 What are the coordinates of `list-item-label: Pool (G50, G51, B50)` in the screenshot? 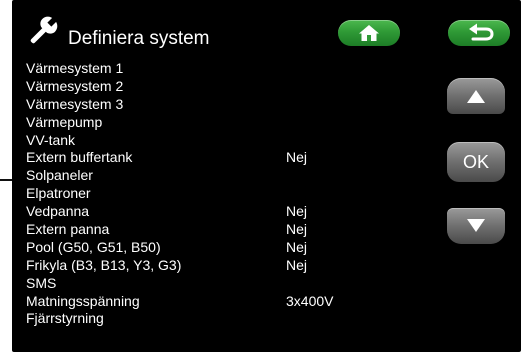 It's located at (93, 246).